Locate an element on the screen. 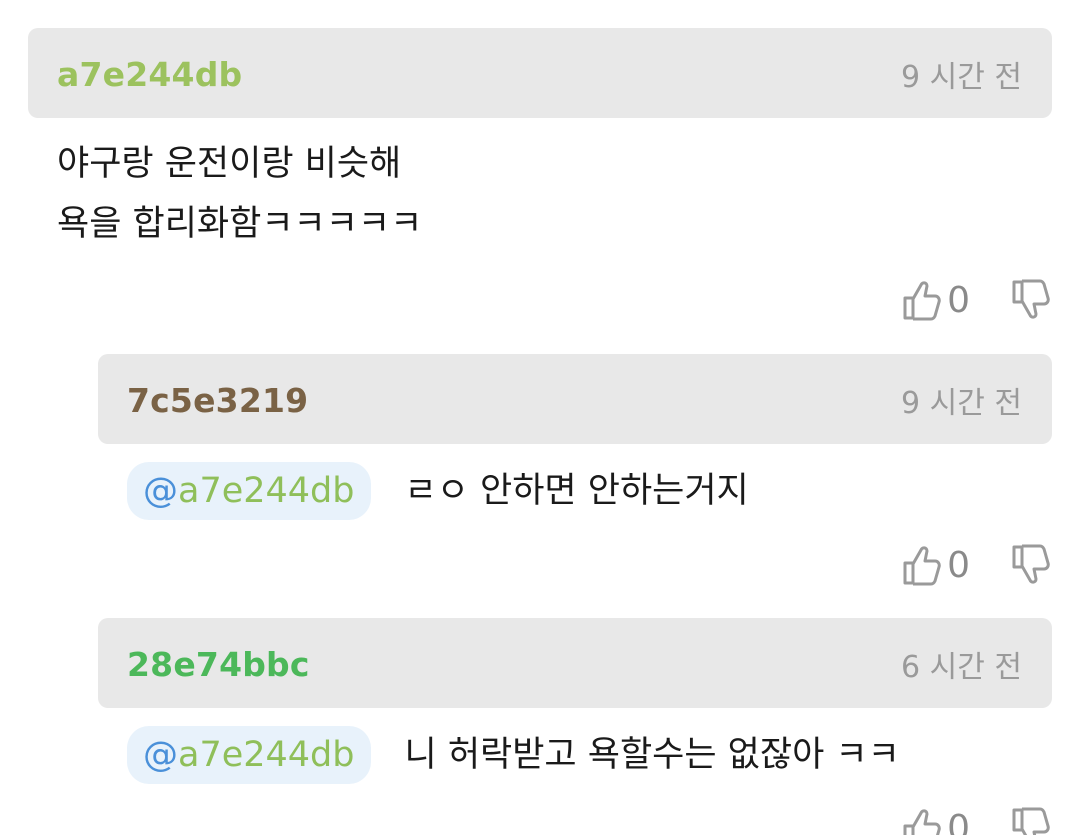  comment-text-line: 야구랑 운전이랑 비슷해 is located at coordinates (229, 164).